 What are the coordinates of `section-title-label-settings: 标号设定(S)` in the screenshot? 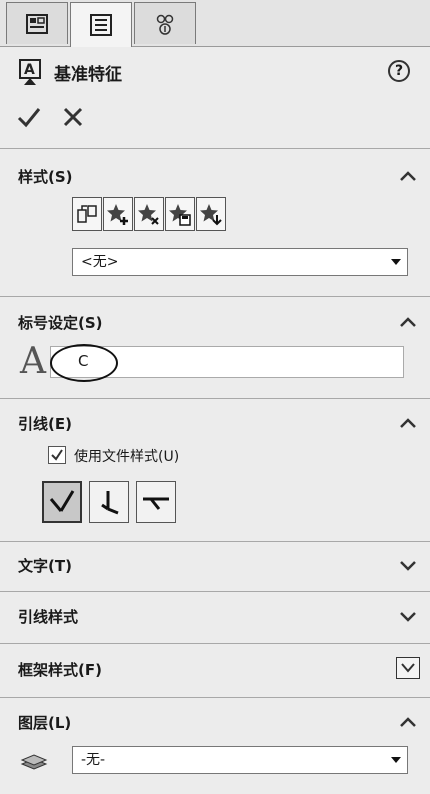 It's located at (60, 323).